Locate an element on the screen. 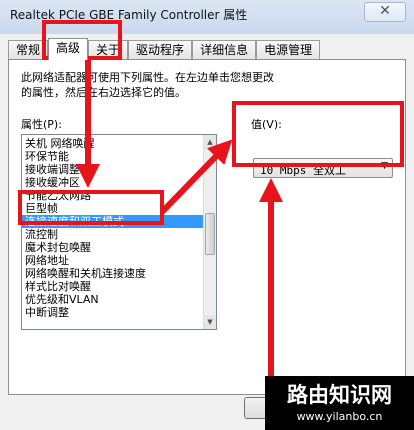 Image resolution: width=414 pixels, height=430 pixels. watermark: 路由知识网 www.yilanbo.cn is located at coordinates (339, 403).